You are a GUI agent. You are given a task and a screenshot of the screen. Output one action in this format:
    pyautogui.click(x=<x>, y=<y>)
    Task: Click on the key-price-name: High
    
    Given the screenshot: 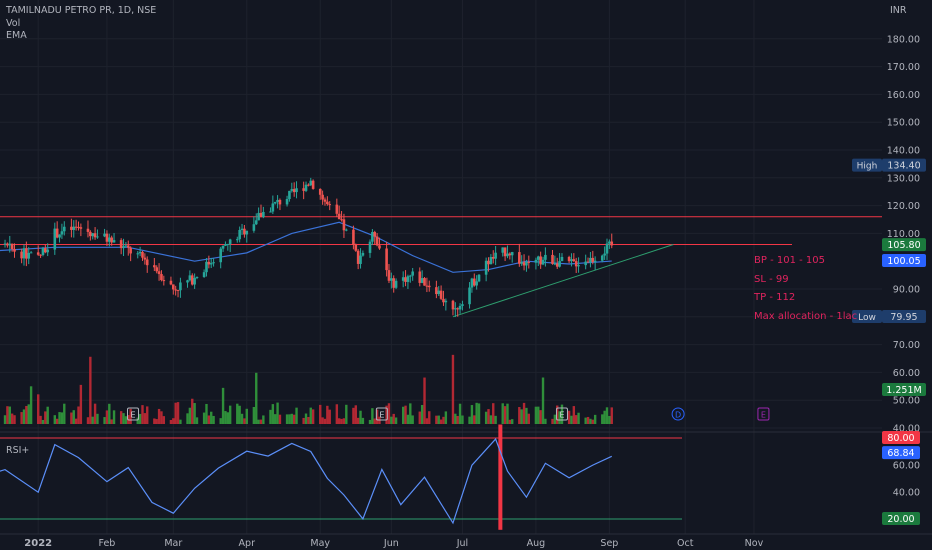 What is the action you would take?
    pyautogui.click(x=867, y=167)
    